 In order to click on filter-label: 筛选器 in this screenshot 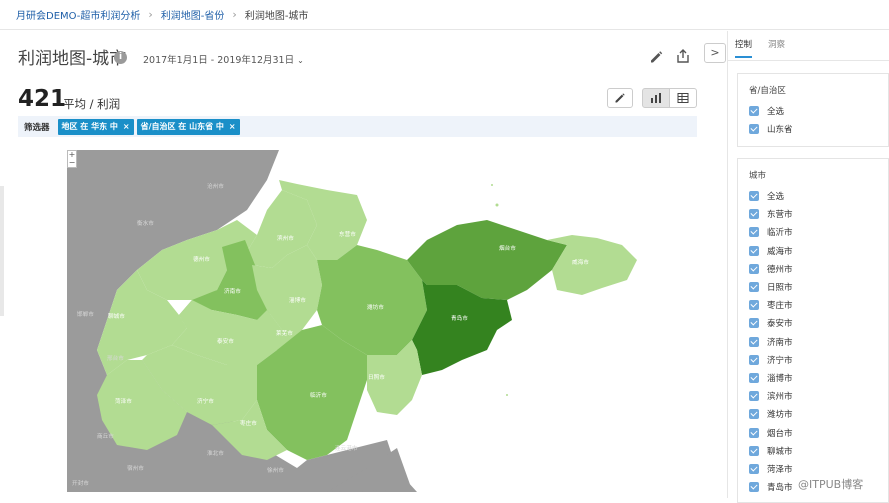, I will do `click(37, 127)`.